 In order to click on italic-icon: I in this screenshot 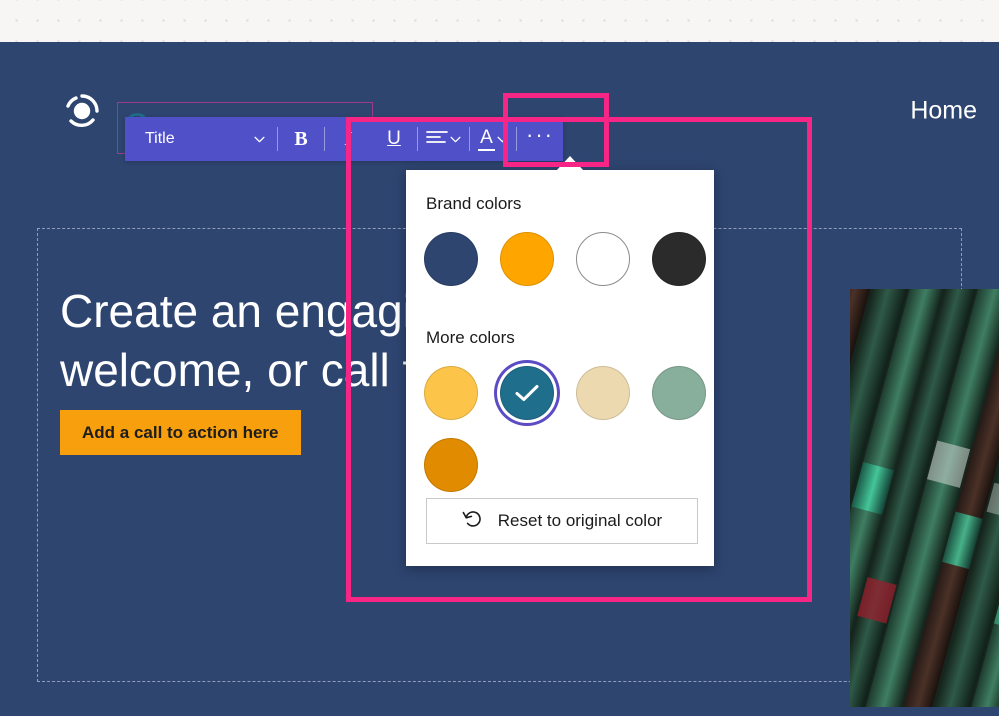, I will do `click(348, 138)`.